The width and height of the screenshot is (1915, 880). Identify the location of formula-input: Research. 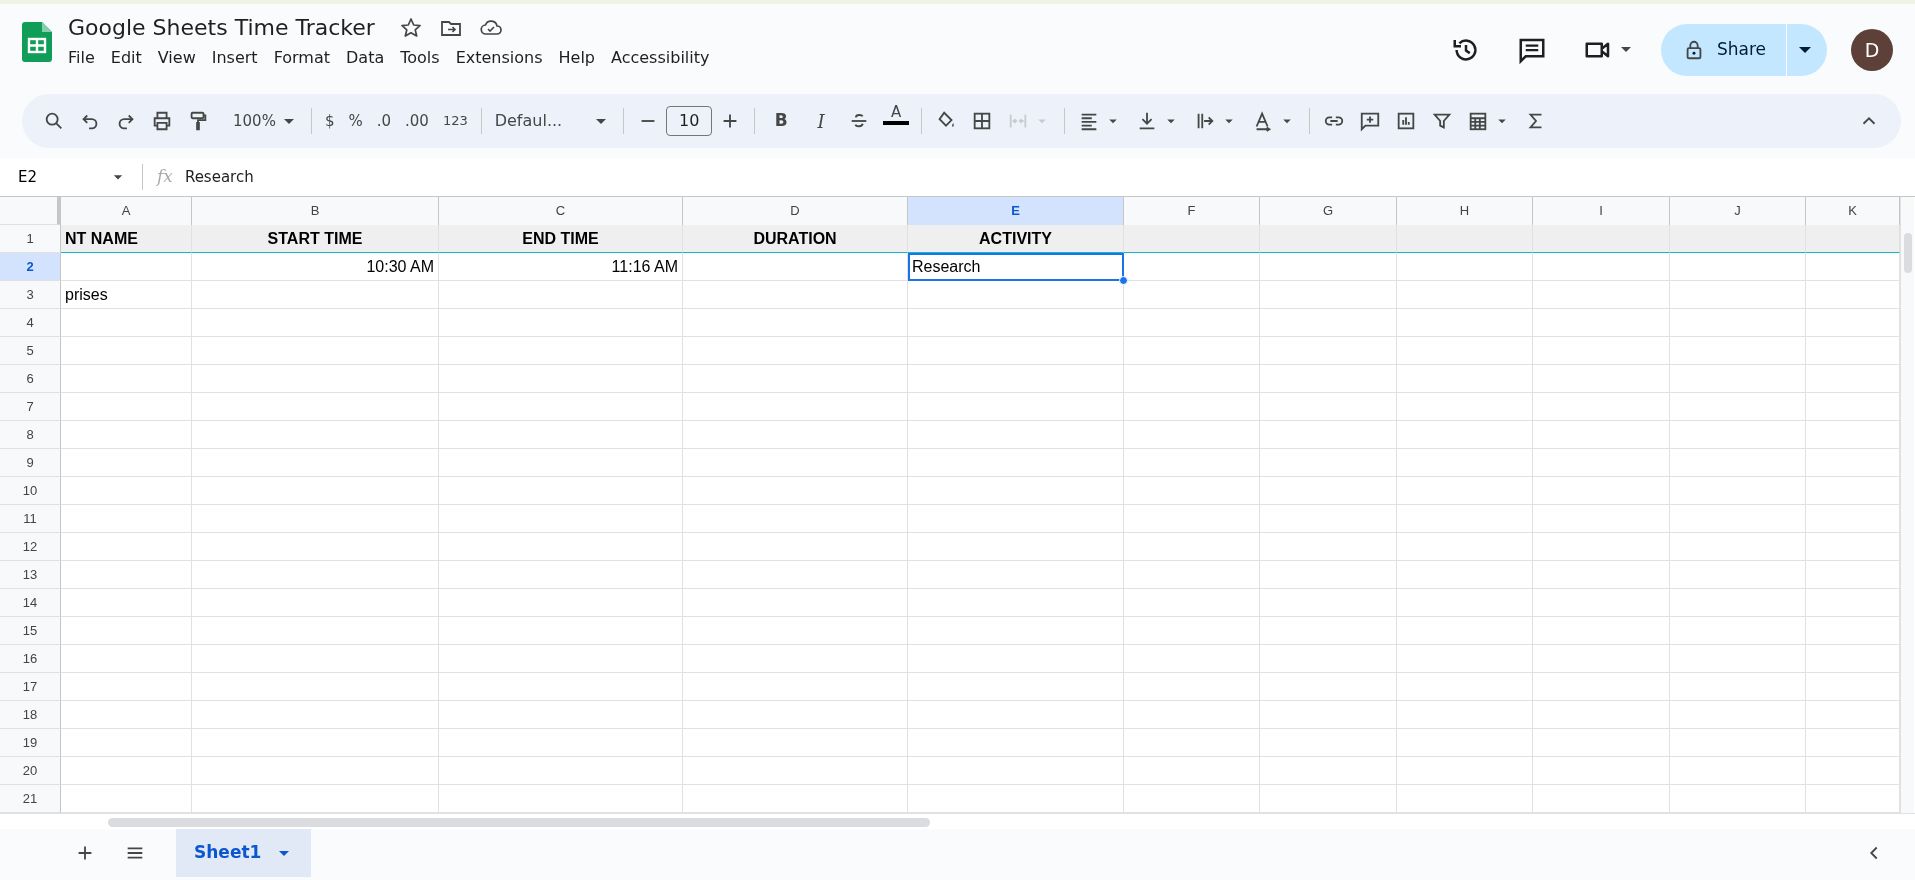
(219, 177).